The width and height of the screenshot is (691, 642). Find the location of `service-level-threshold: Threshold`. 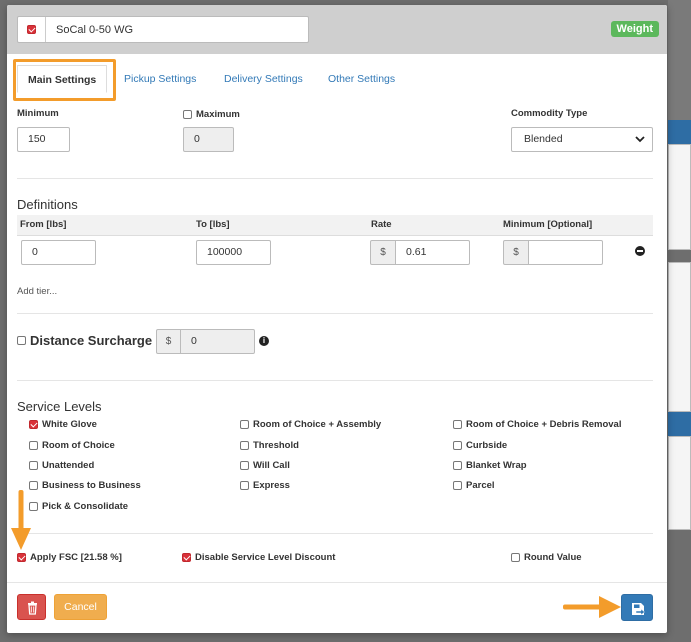

service-level-threshold: Threshold is located at coordinates (269, 445).